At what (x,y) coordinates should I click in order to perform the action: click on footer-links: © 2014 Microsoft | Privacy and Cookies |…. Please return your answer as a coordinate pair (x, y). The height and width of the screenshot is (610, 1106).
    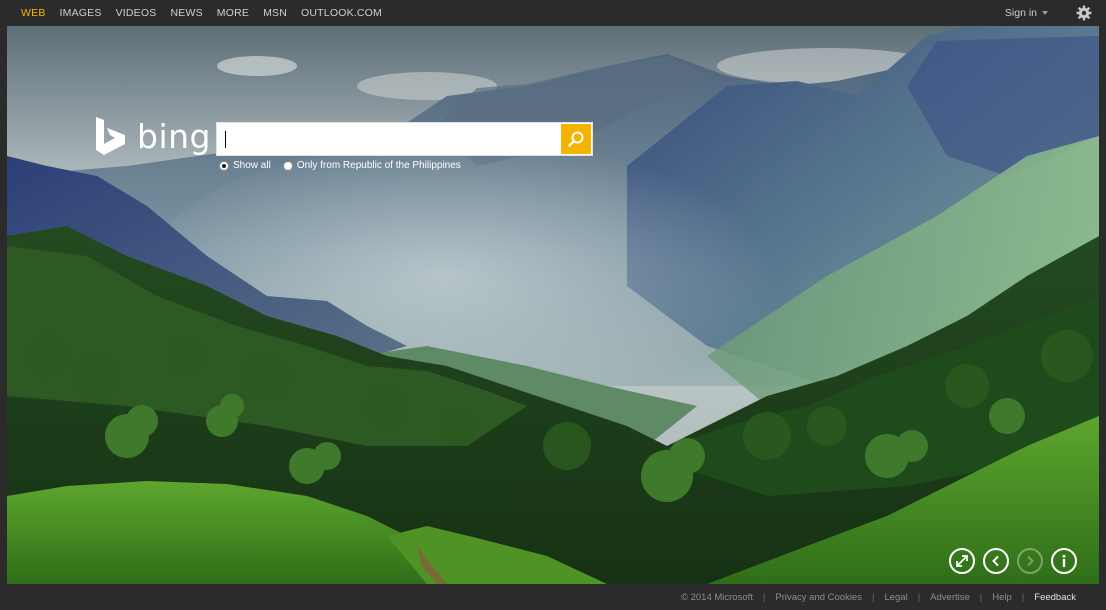
    Looking at the image, I should click on (878, 597).